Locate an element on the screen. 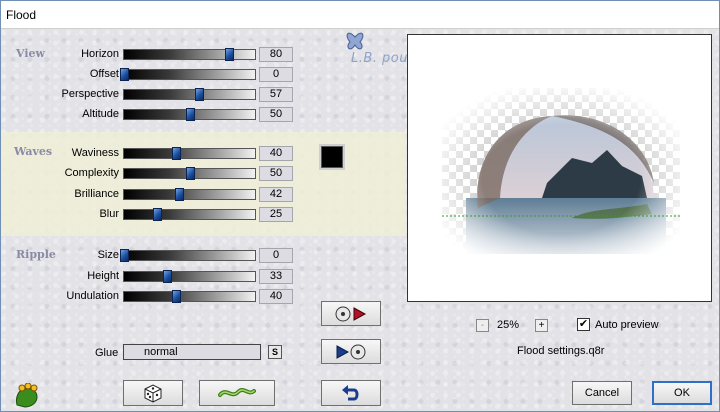 The width and height of the screenshot is (720, 412). param-label-waviness: Waviness is located at coordinates (95, 153).